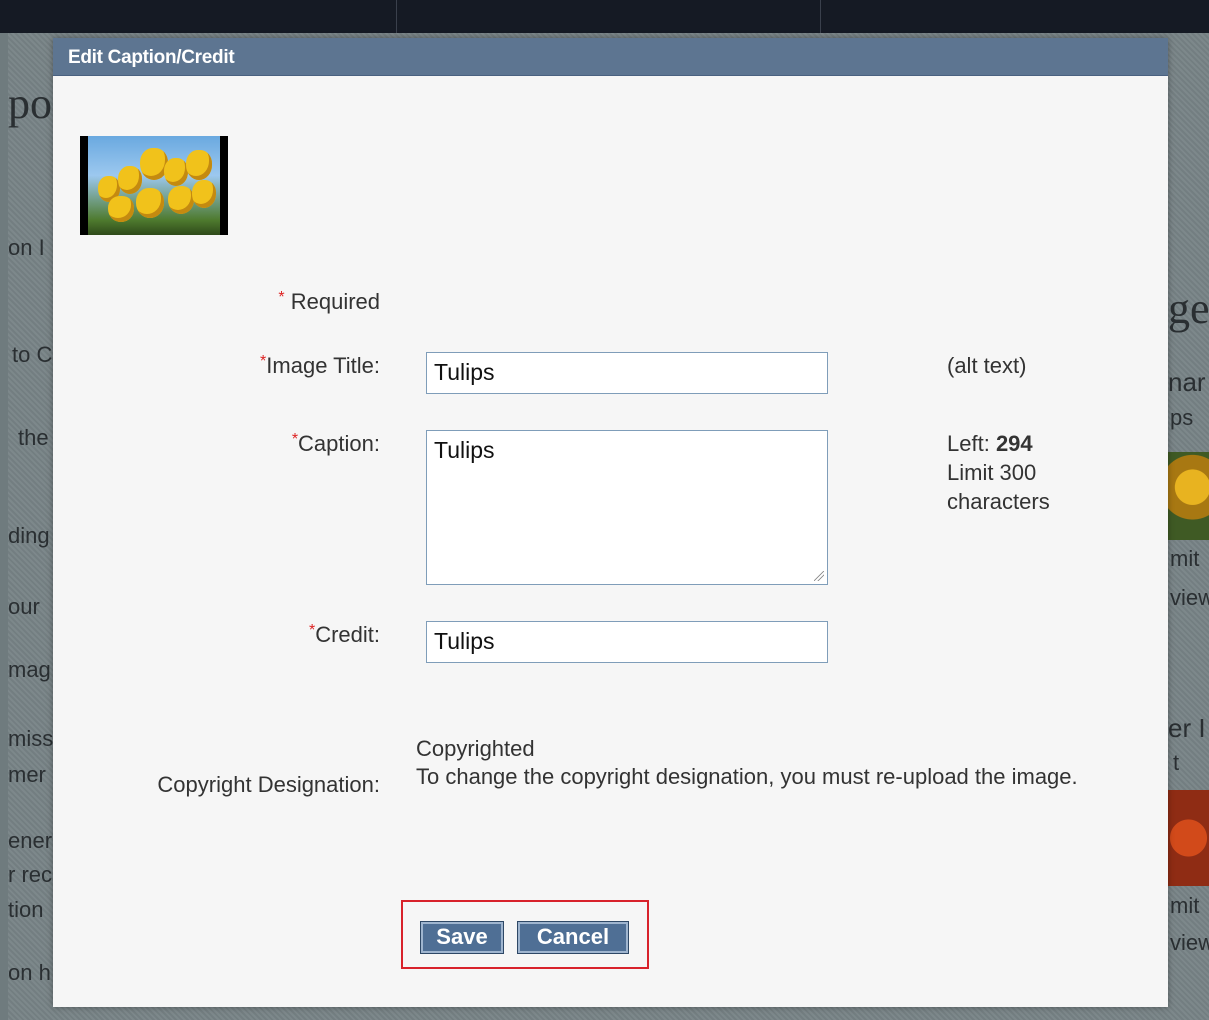 This screenshot has width=1209, height=1020. I want to click on required-note-label: Required, so click(335, 301).